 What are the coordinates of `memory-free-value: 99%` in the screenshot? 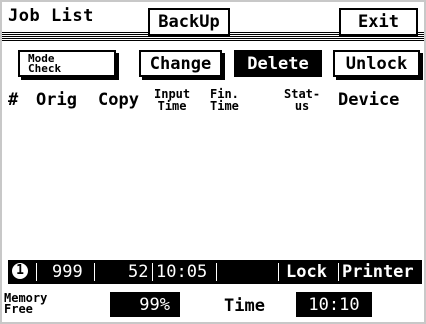 It's located at (145, 304).